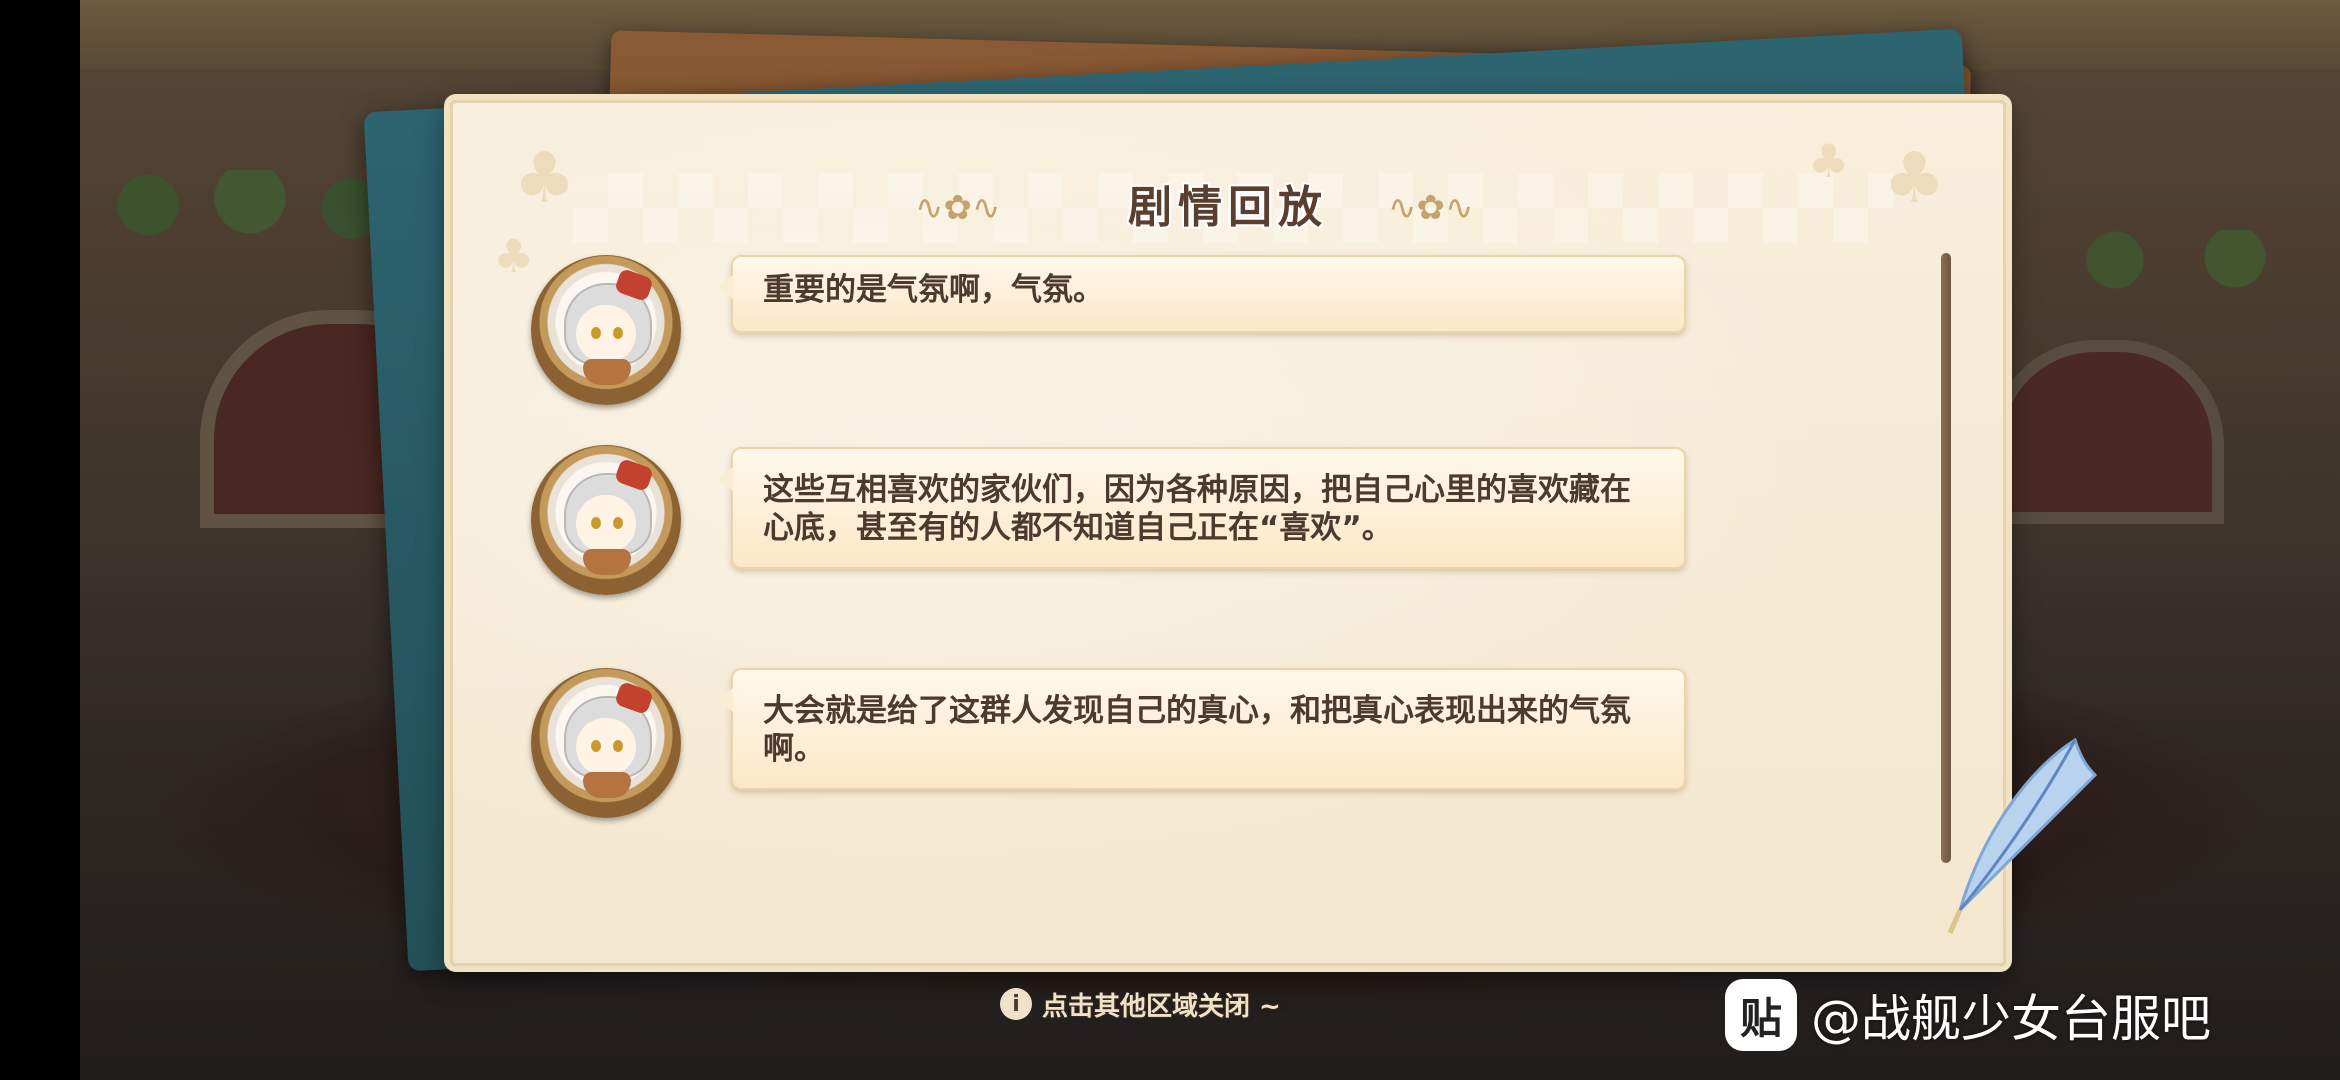  Describe the element at coordinates (514, 256) in the screenshot. I see `clover-icon: ♣` at that location.